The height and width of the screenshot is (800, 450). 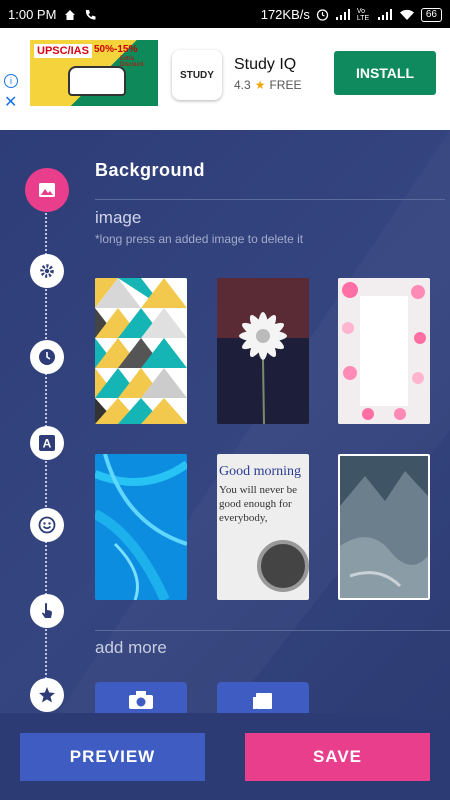 I want to click on clock-tab-button, so click(x=47, y=357).